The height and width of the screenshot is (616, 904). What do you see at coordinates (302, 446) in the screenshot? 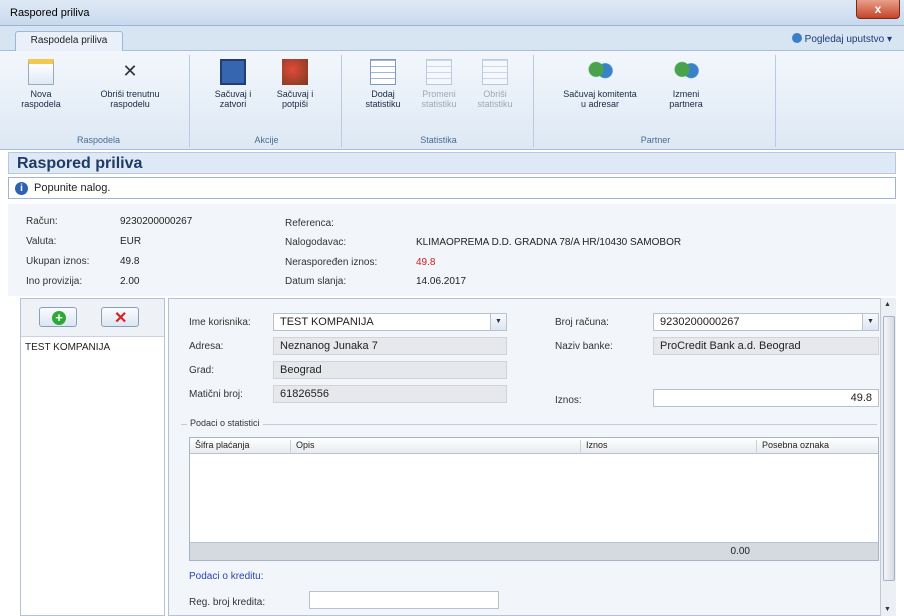
I see `col-opis: Opis` at bounding box center [302, 446].